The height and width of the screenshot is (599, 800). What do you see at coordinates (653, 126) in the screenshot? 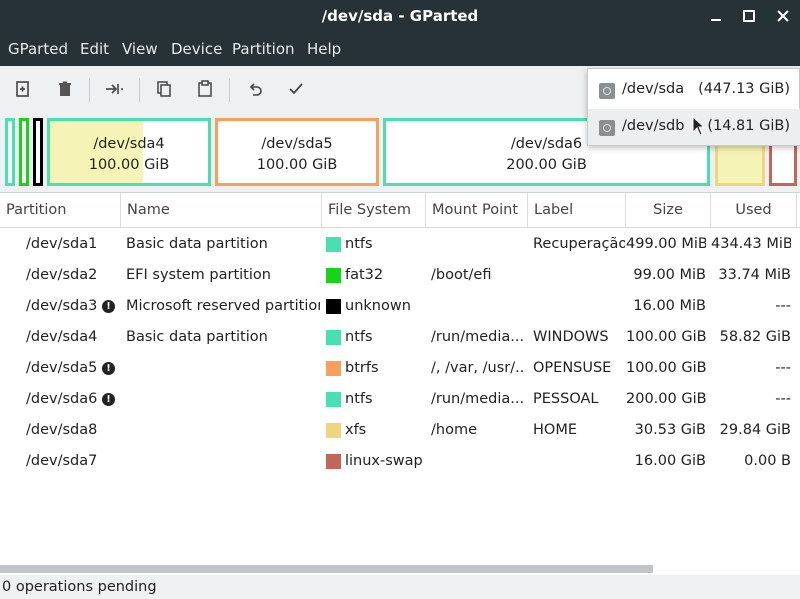
I see `device-name: /dev/sdb` at bounding box center [653, 126].